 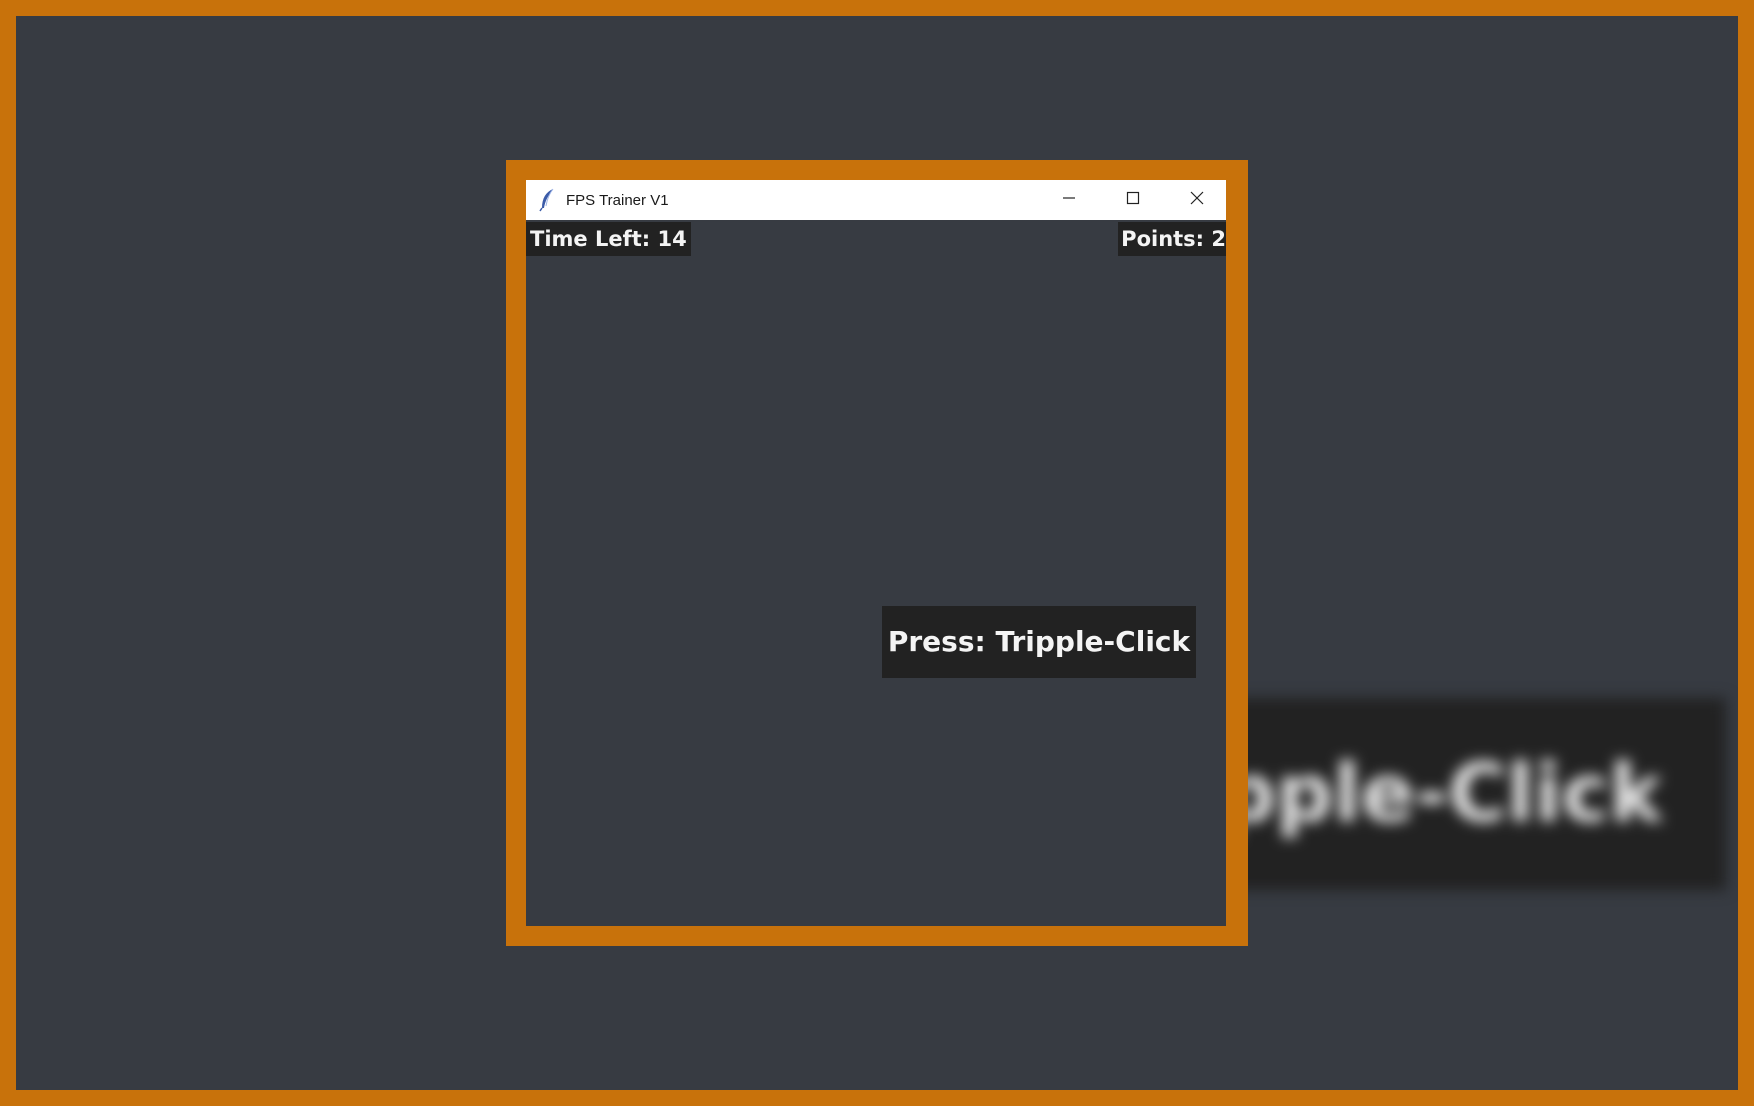 What do you see at coordinates (1039, 642) in the screenshot?
I see `target-prompt-button: Press: Tripple-Click` at bounding box center [1039, 642].